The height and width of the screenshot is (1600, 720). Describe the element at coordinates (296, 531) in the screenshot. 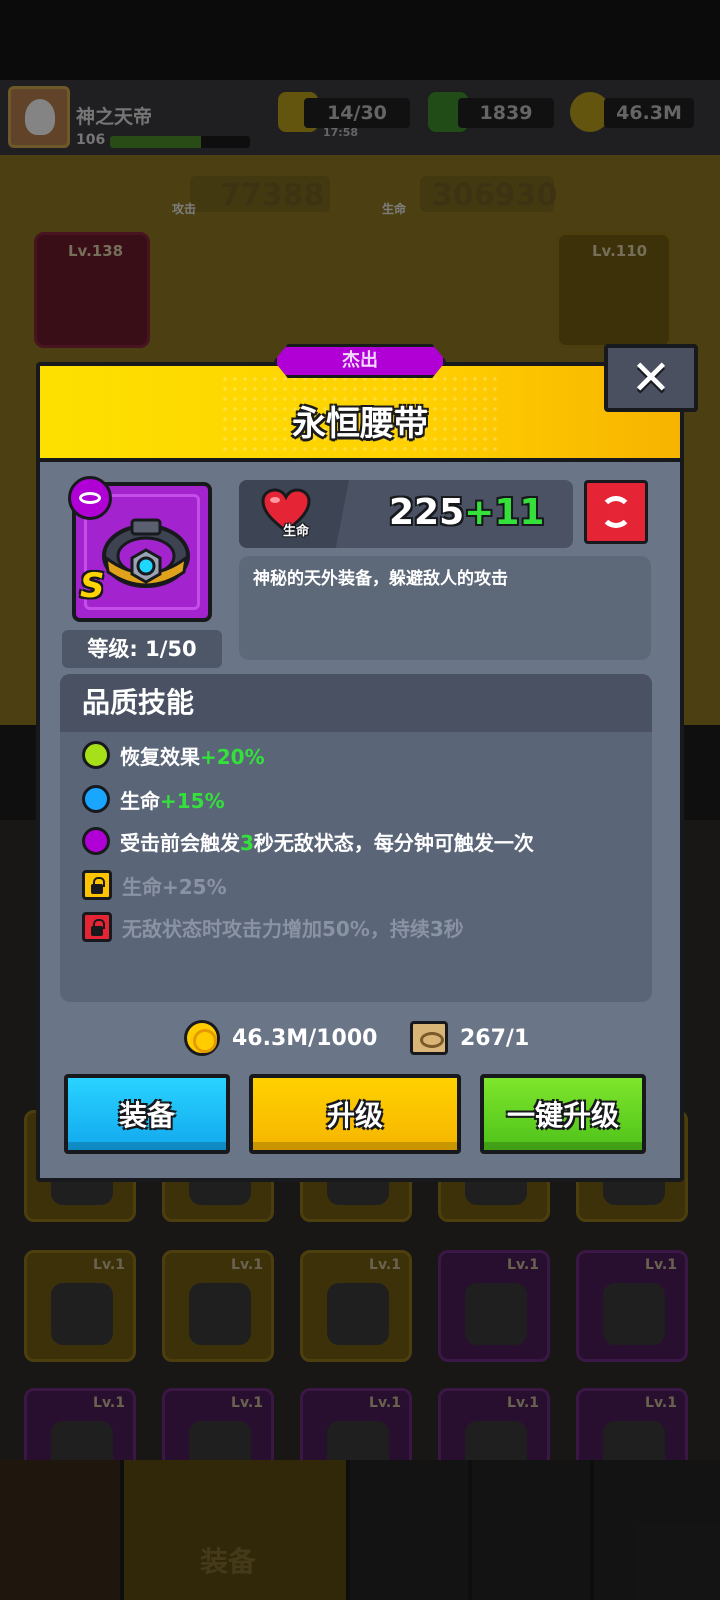

I see `item-stat-label: 生命` at that location.